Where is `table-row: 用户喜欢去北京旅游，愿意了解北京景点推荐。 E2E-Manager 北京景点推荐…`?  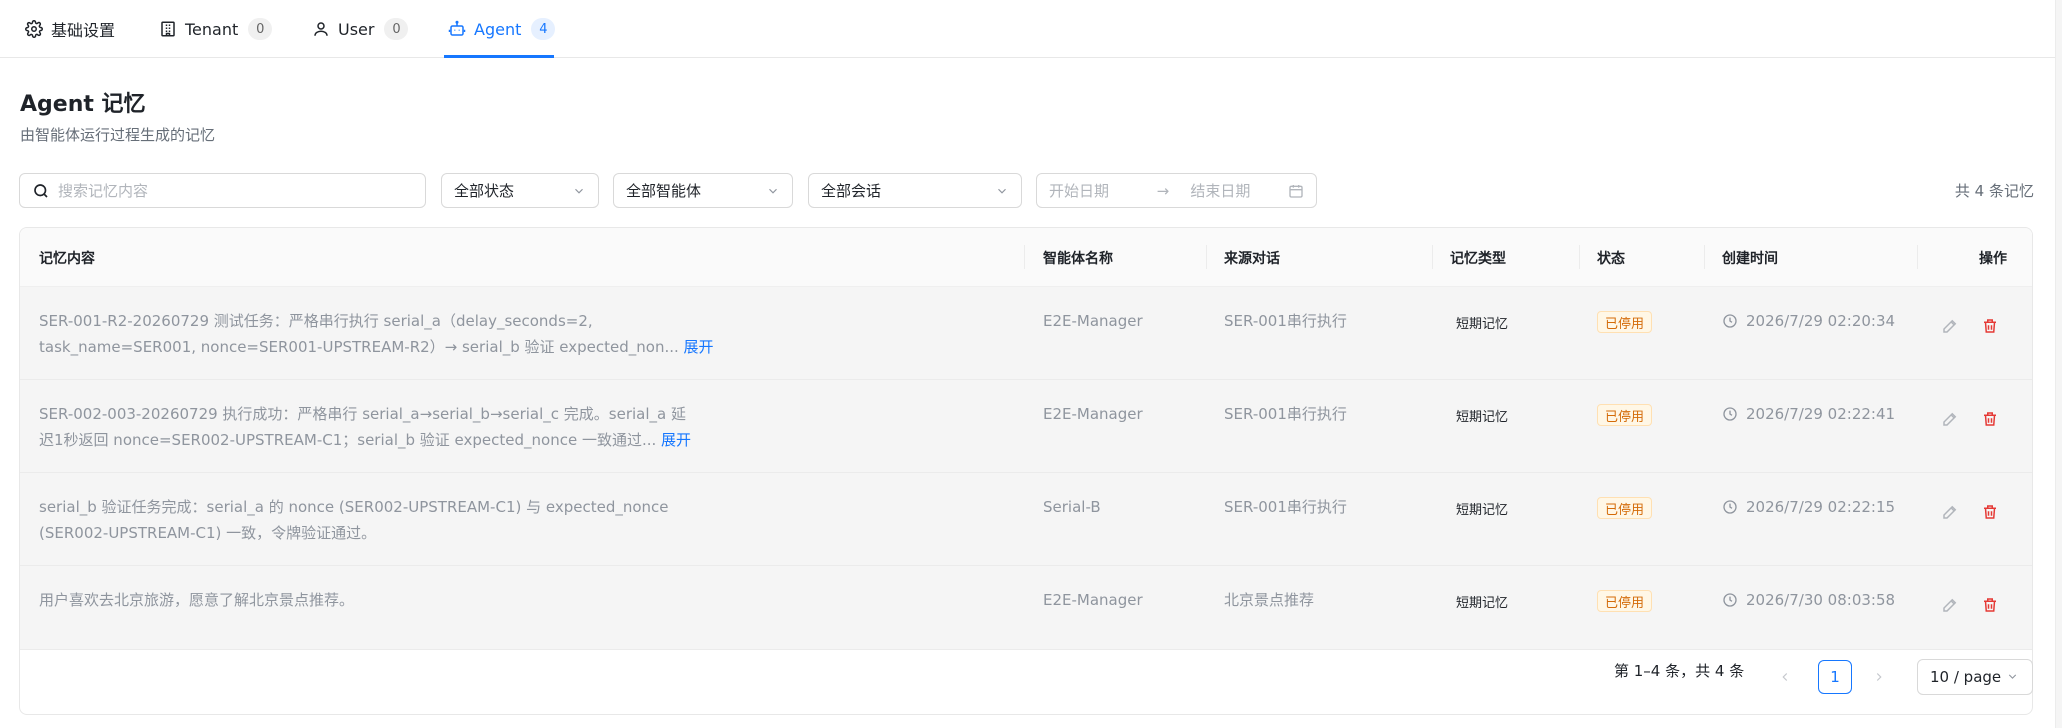
table-row: 用户喜欢去北京旅游，愿意了解北京景点推荐。 E2E-Manager 北京景点推荐… is located at coordinates (1026, 608).